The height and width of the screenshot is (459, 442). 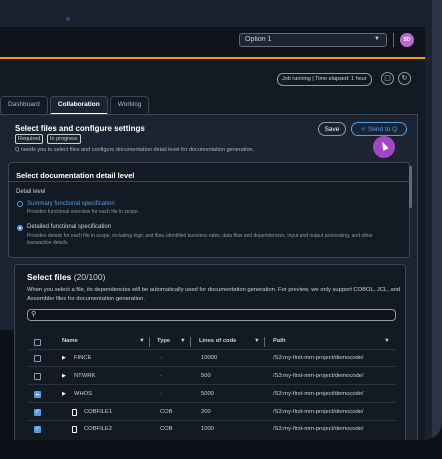 I want to click on send-to-q-label: Send to Q, so click(x=382, y=129).